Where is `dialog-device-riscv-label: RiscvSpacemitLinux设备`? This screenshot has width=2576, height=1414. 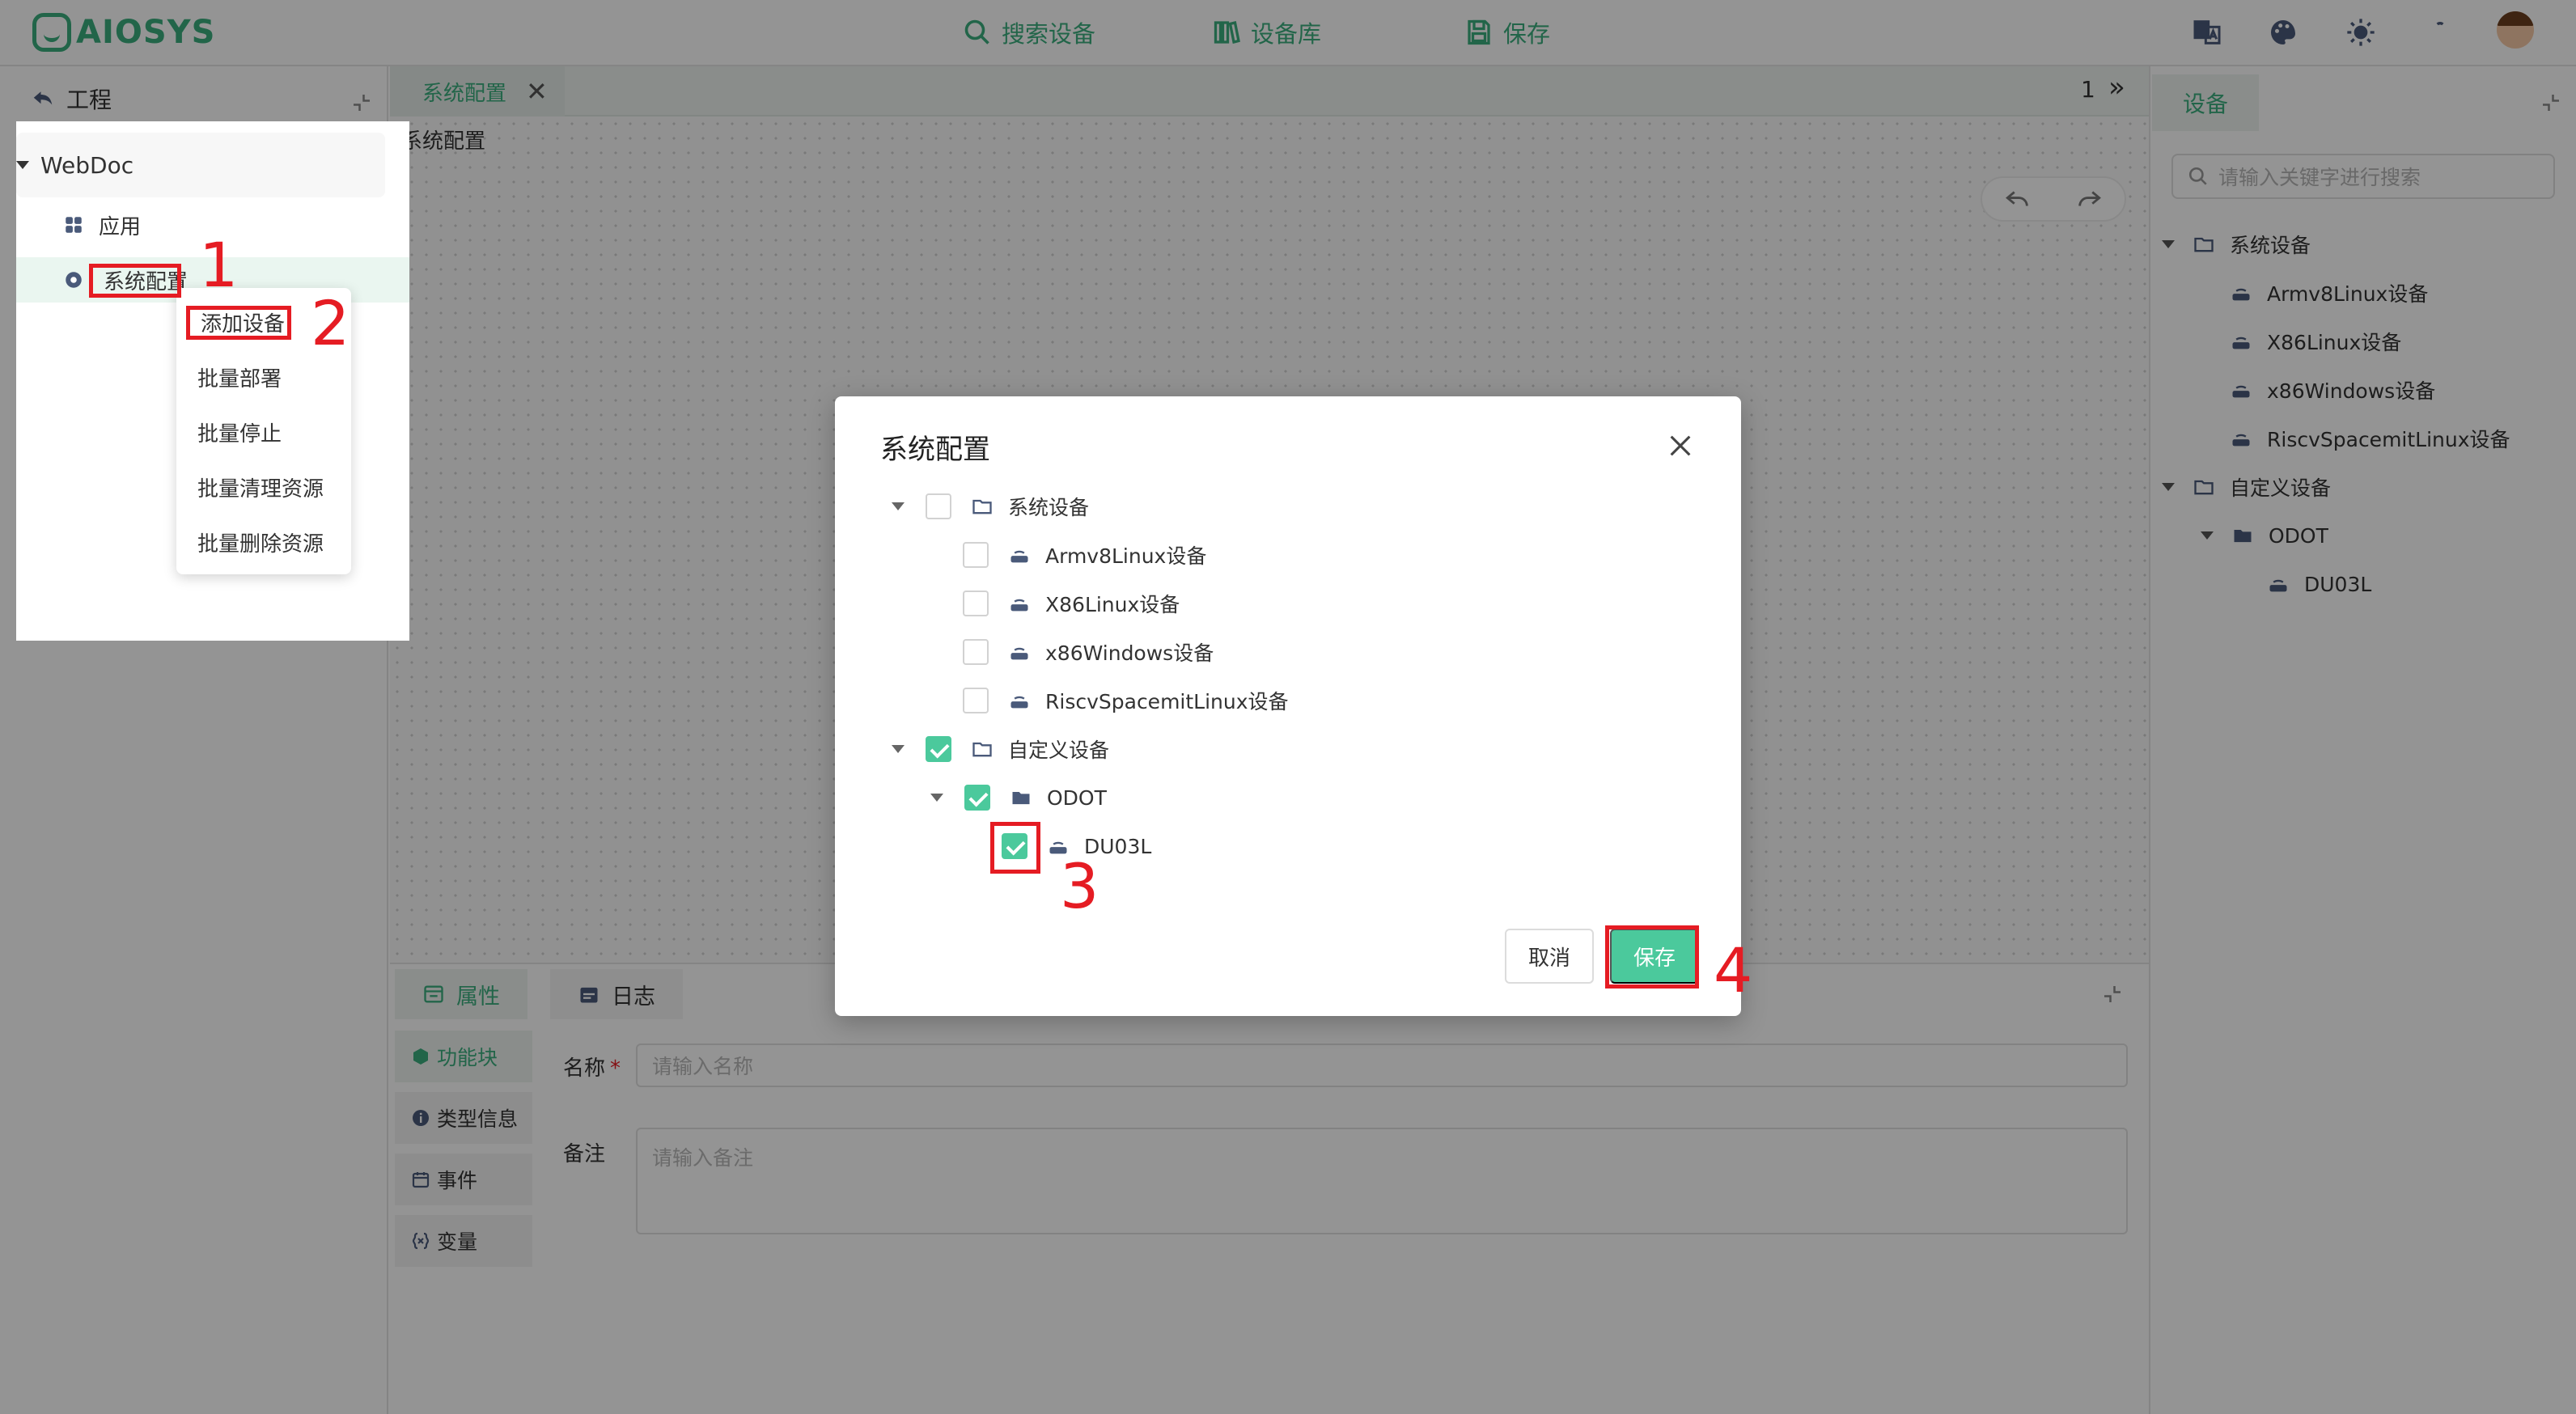 dialog-device-riscv-label: RiscvSpacemitLinux设备 is located at coordinates (1167, 702).